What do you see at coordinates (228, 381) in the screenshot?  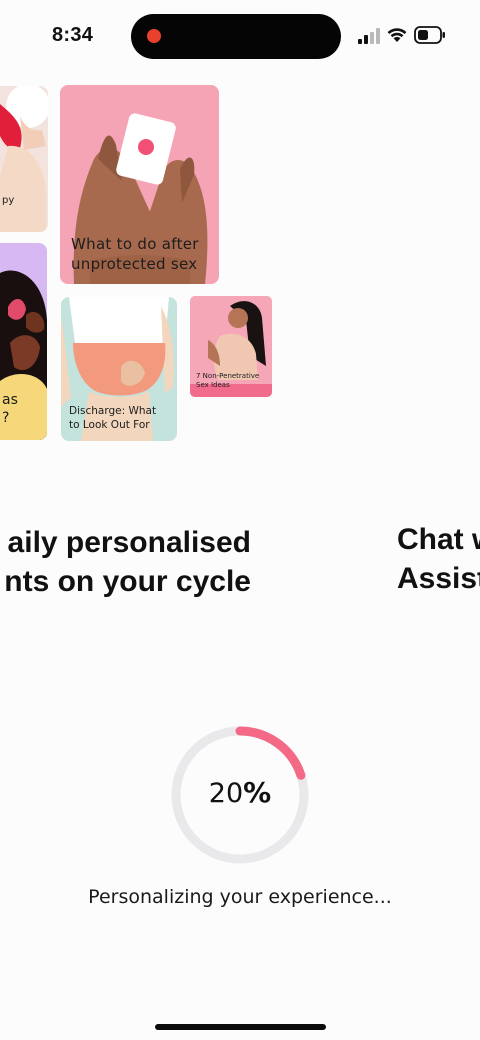 I see `card-title: 7 Non-Penetrative Sex Ideas` at bounding box center [228, 381].